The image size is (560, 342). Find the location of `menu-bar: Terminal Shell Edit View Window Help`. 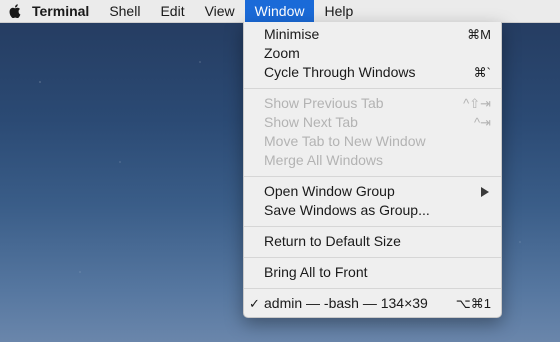

menu-bar: Terminal Shell Edit View Window Help is located at coordinates (280, 11).